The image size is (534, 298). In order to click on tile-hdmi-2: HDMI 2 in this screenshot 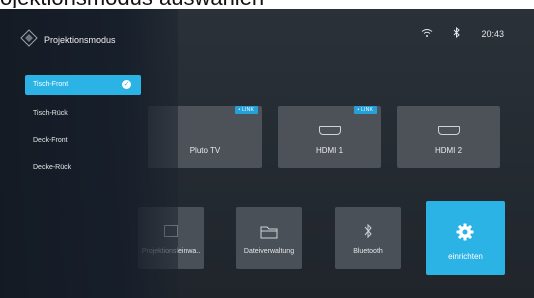, I will do `click(448, 137)`.